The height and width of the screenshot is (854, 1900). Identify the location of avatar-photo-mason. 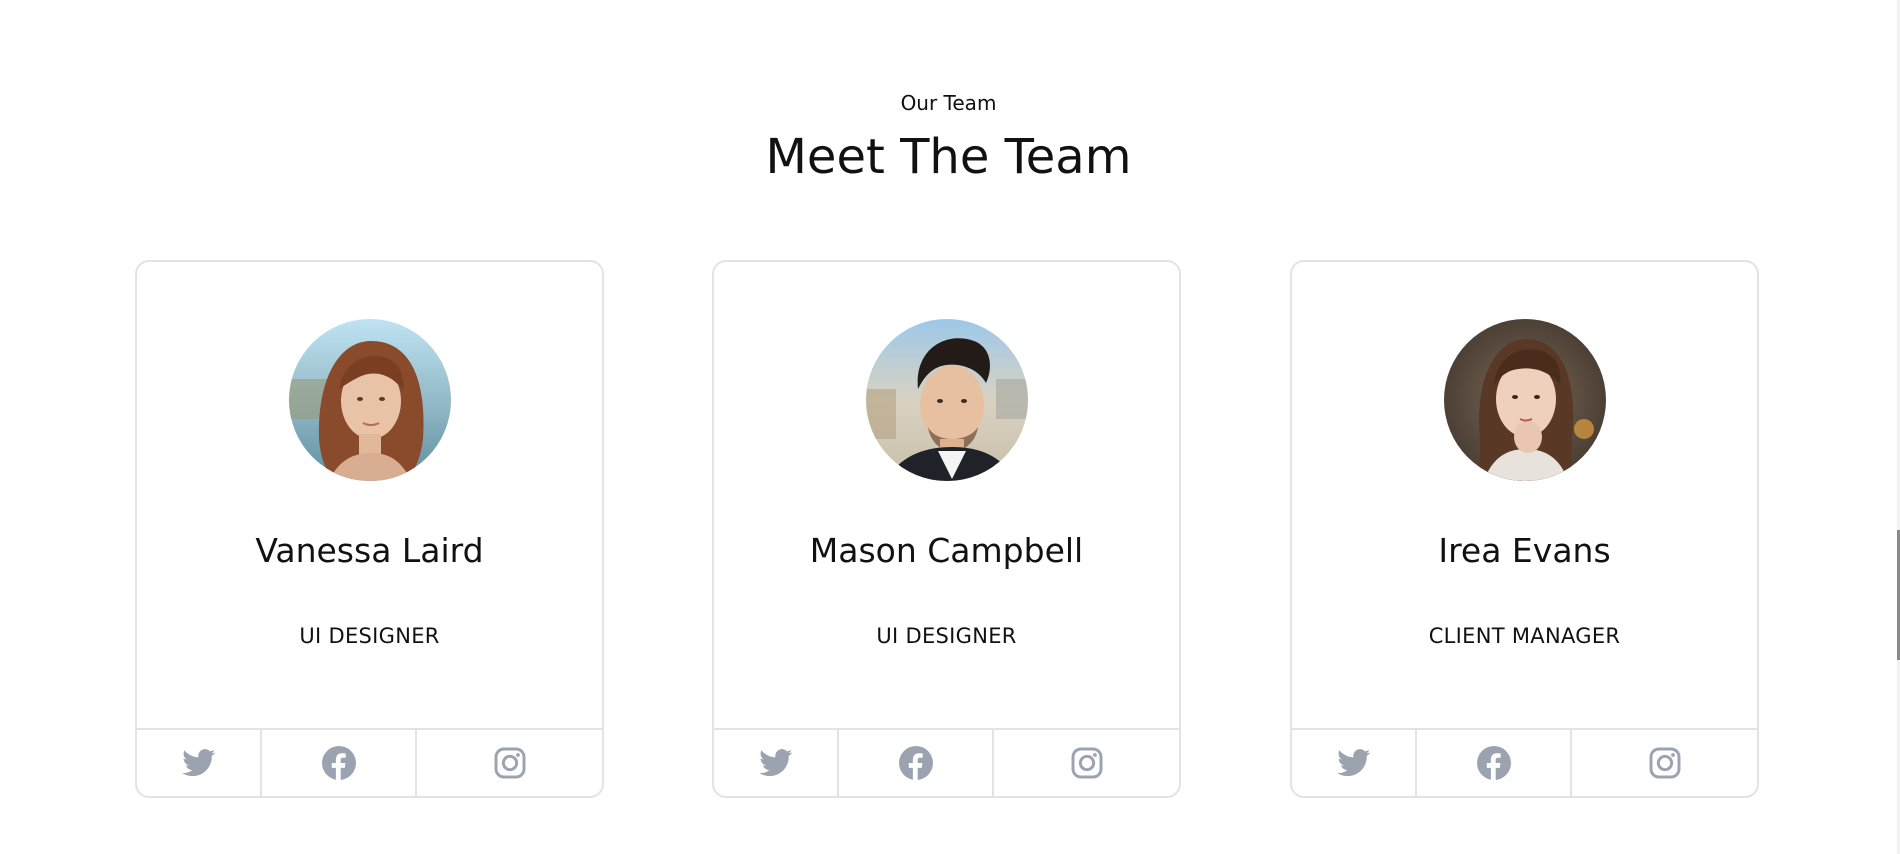
(947, 400).